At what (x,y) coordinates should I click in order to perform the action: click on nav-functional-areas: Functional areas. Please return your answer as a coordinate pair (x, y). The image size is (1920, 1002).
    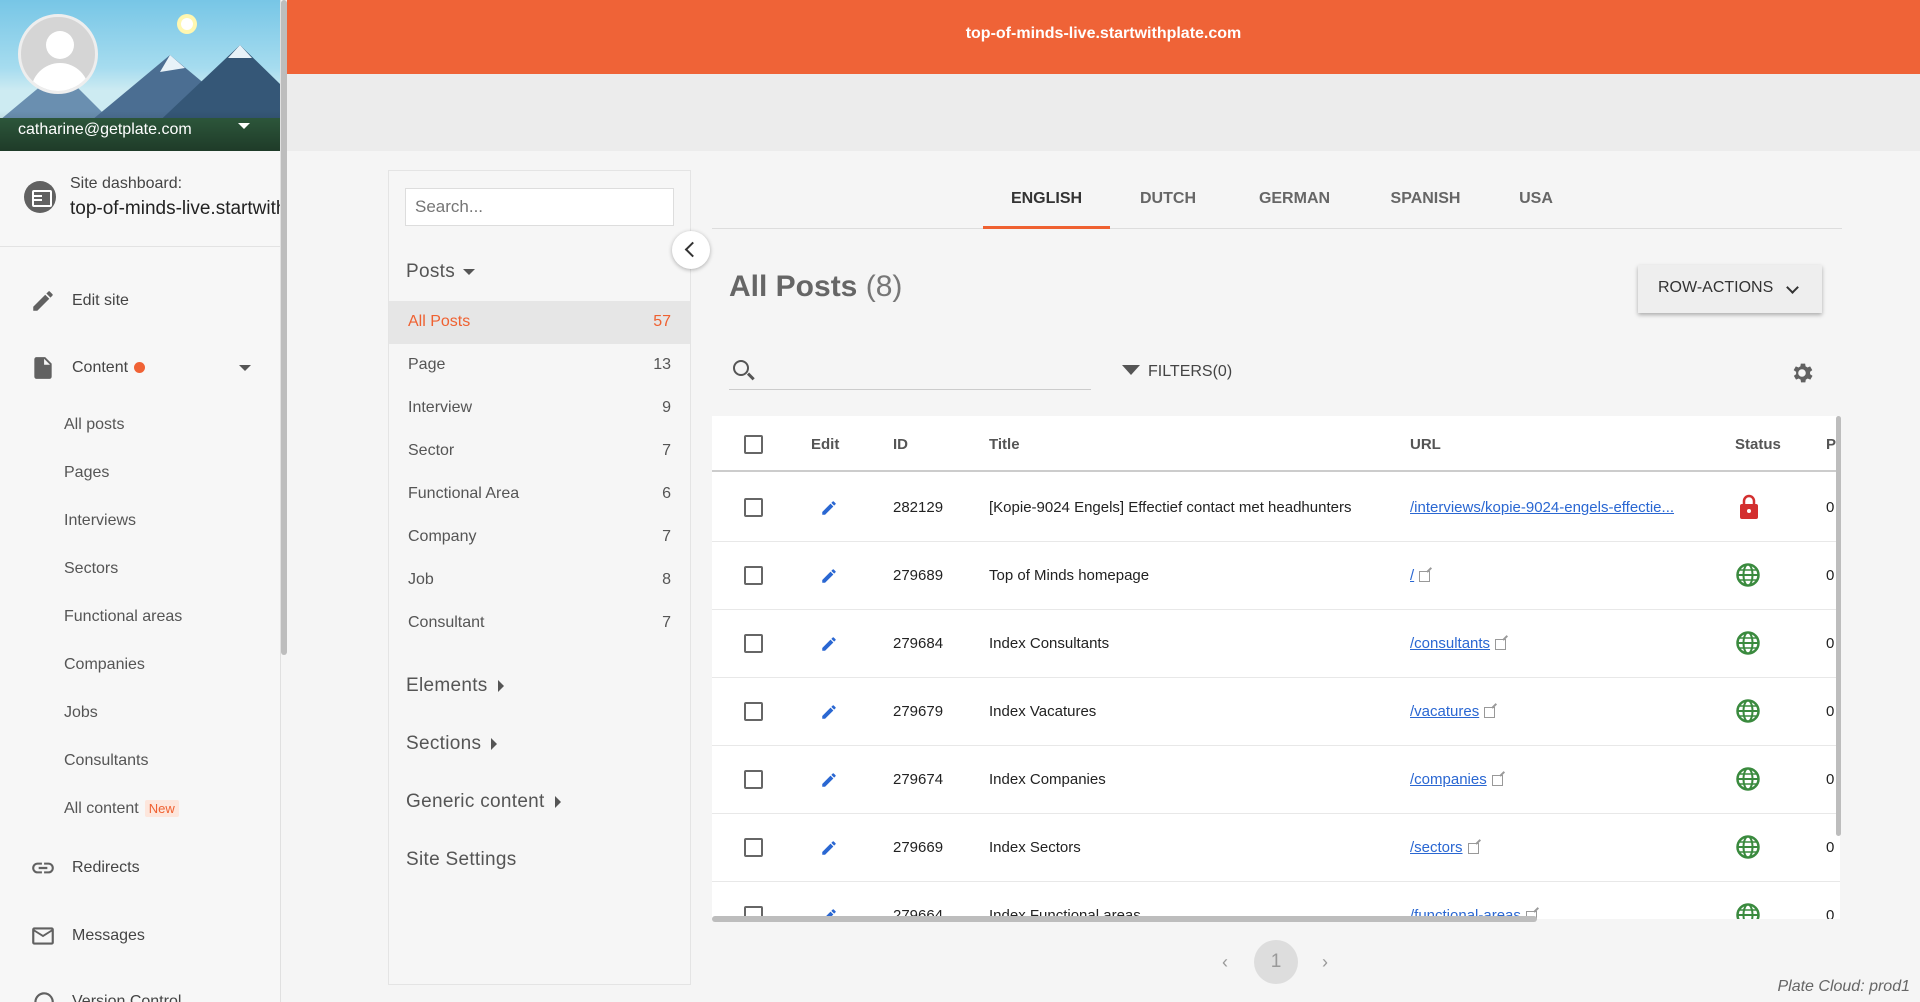
    Looking at the image, I should click on (123, 617).